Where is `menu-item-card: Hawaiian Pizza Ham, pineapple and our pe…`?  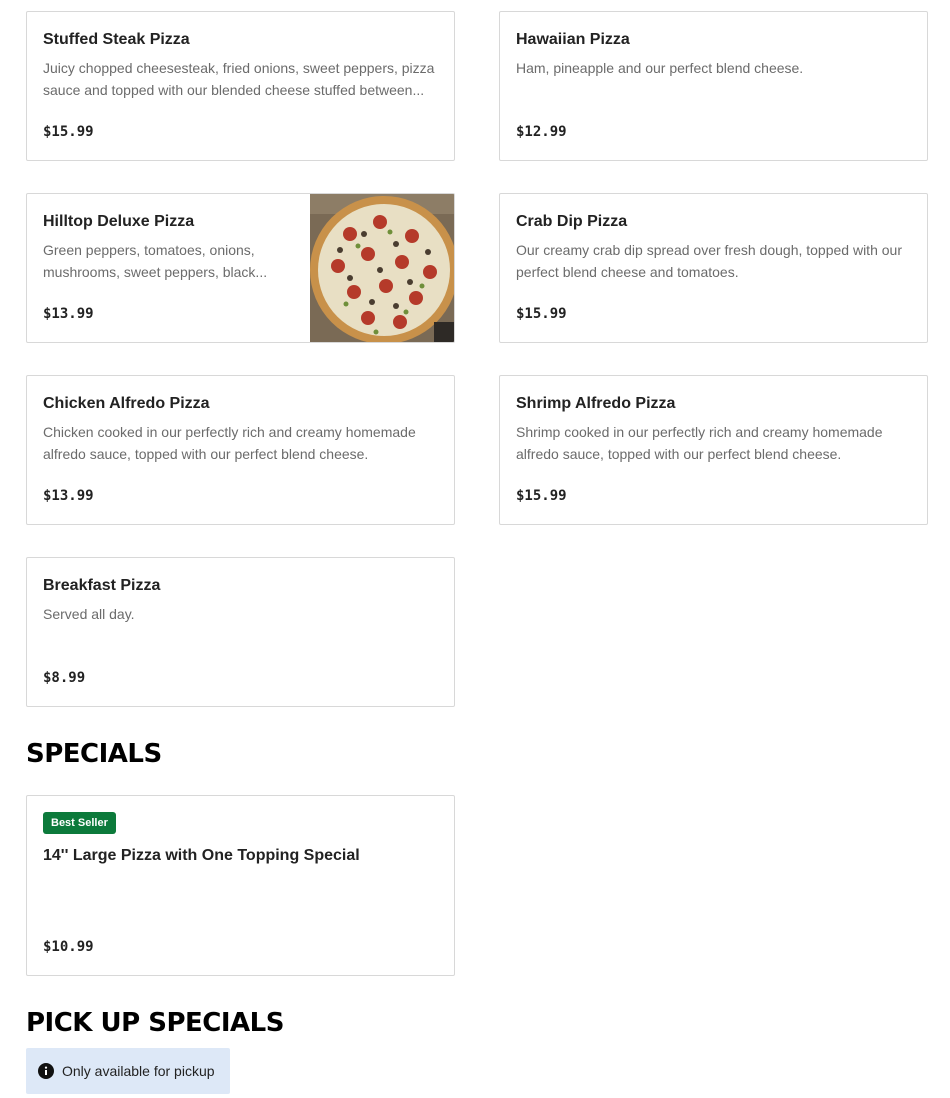
menu-item-card: Hawaiian Pizza Ham, pineapple and our pe… is located at coordinates (713, 86).